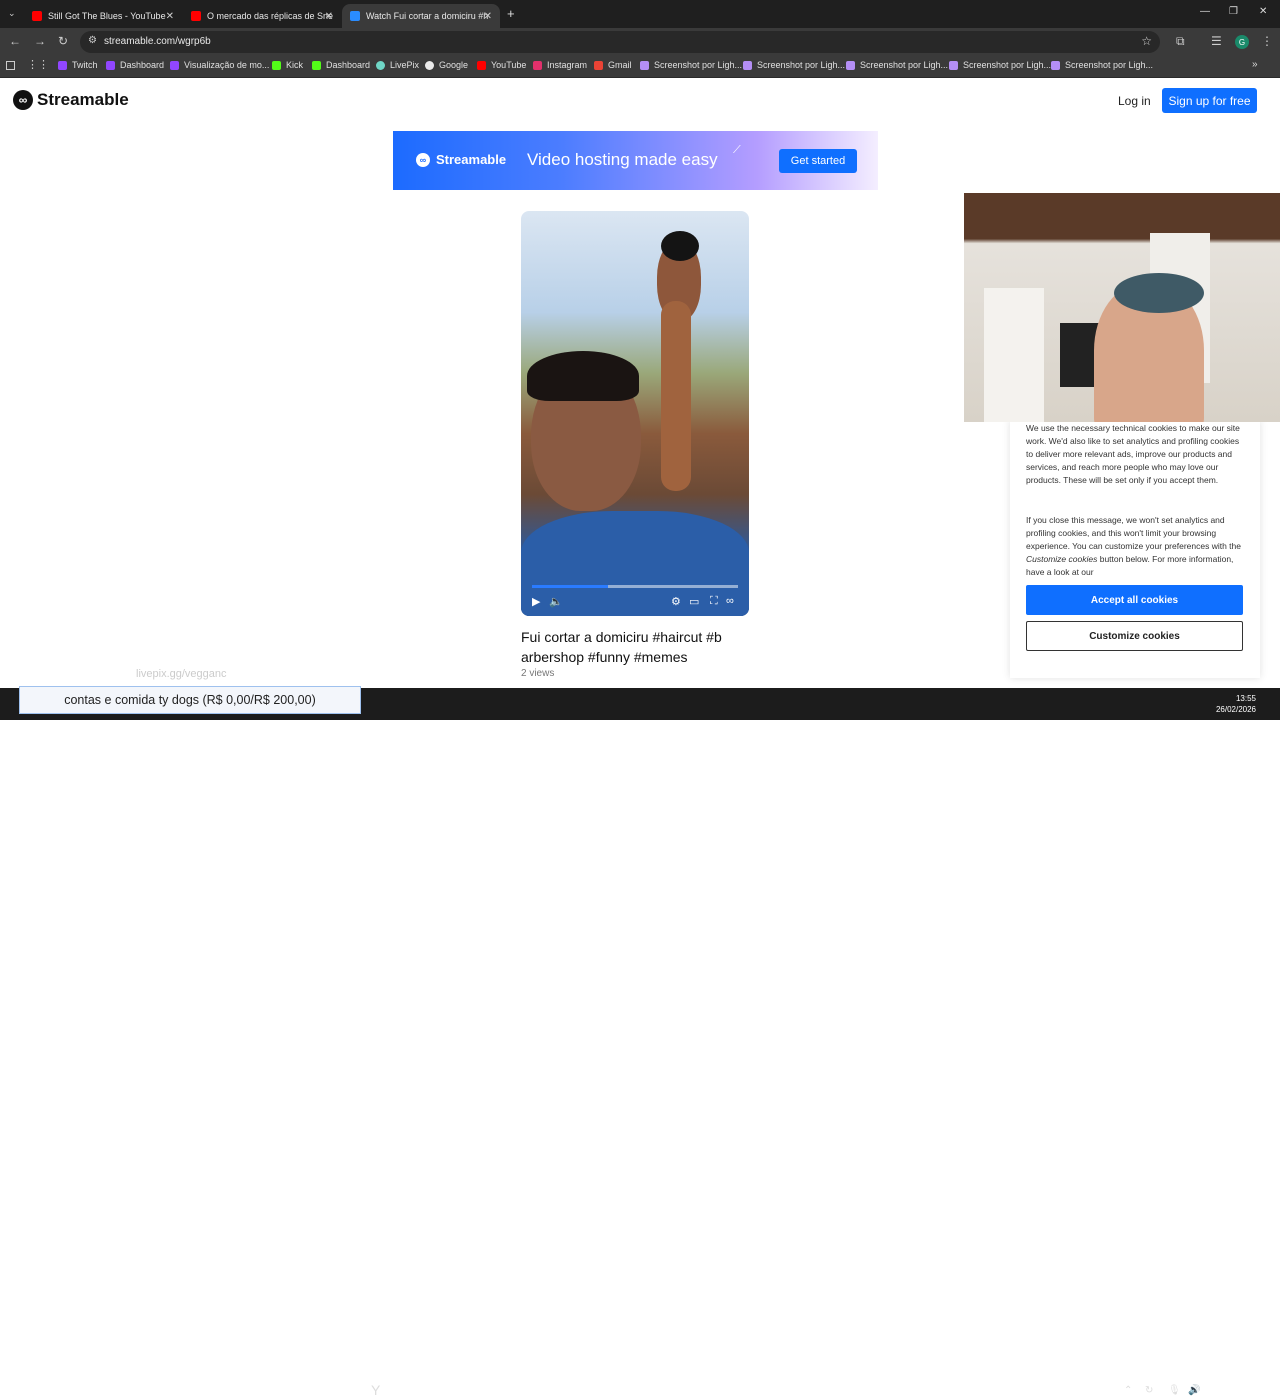 This screenshot has width=1280, height=1398. Describe the element at coordinates (694, 601) in the screenshot. I see `picture-in-picture-icon: ▭` at that location.